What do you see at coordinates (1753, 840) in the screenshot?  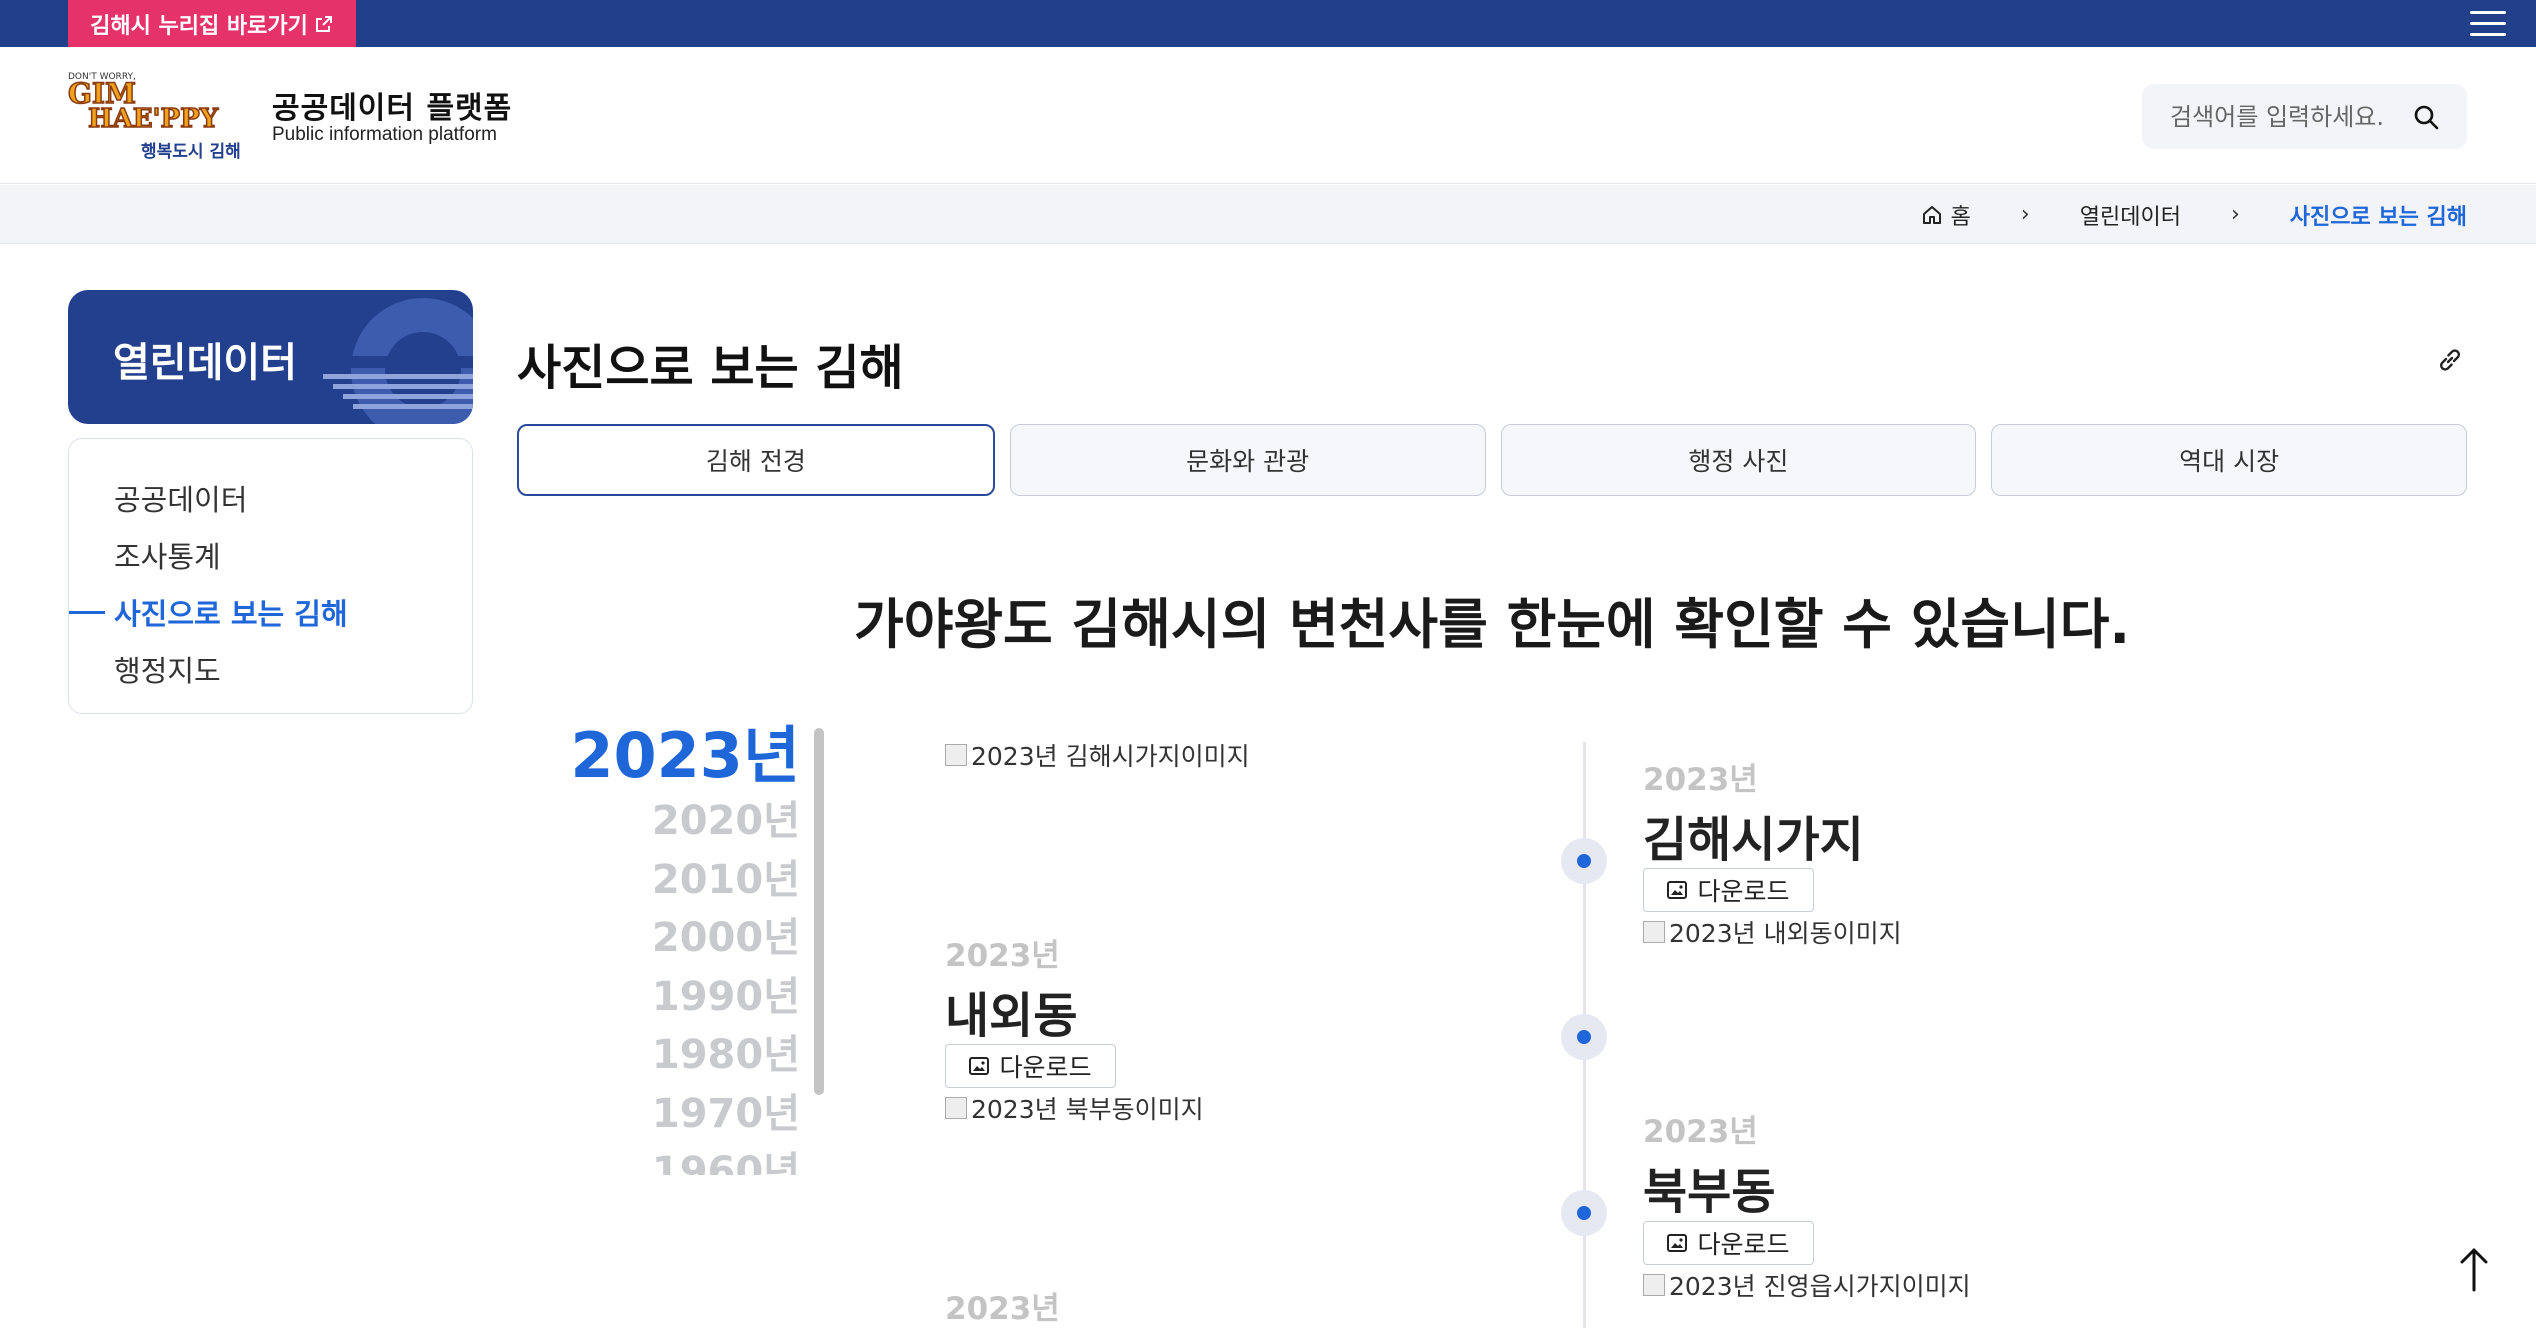 I see `entry-title: 김해시가지` at bounding box center [1753, 840].